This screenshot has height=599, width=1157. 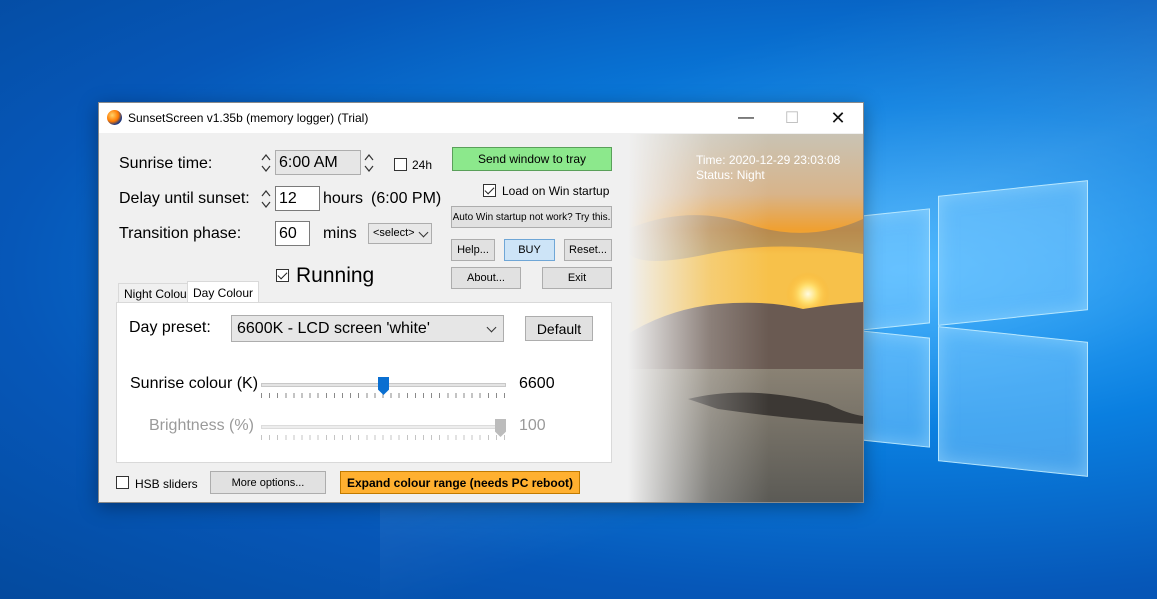 I want to click on windows-logo, so click(x=976, y=328).